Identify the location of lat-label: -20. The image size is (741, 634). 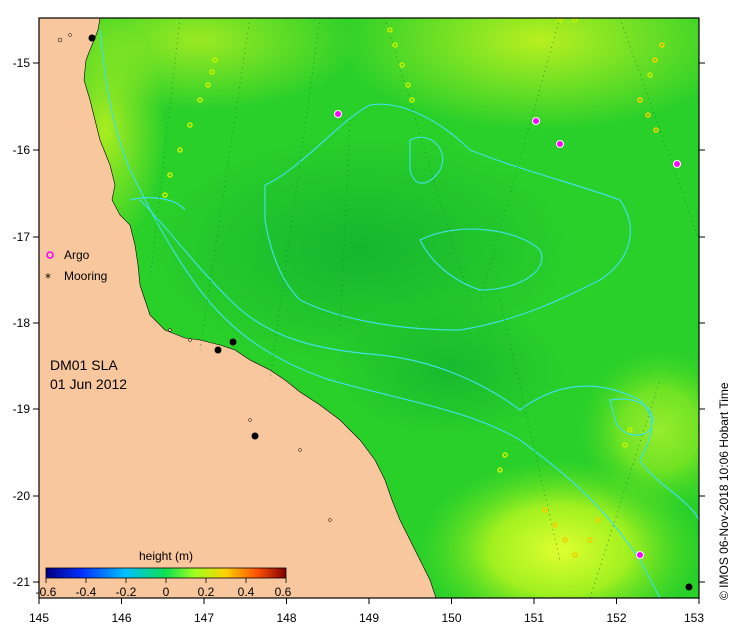
(22, 496).